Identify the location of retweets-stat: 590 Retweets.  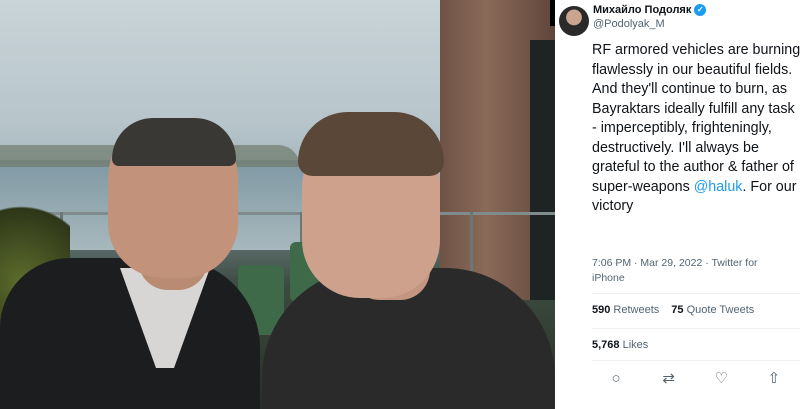
(625, 310).